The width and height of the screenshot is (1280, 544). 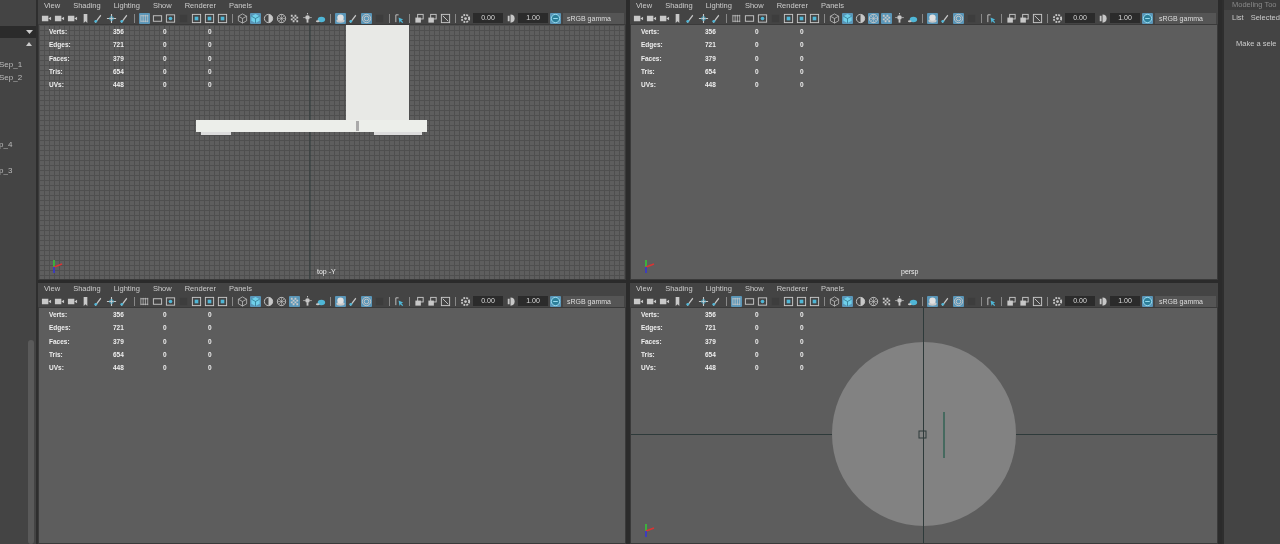 I want to click on scroll-up-icon, so click(x=29, y=44).